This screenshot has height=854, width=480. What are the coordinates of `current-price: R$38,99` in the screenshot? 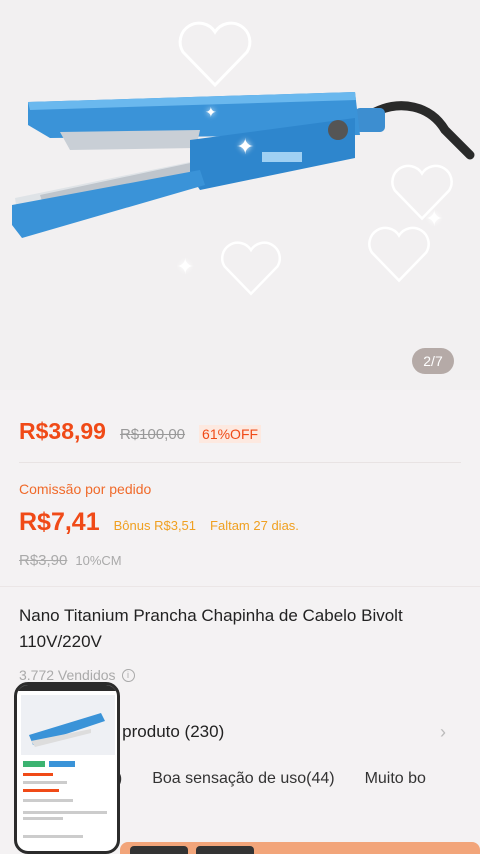 It's located at (62, 431).